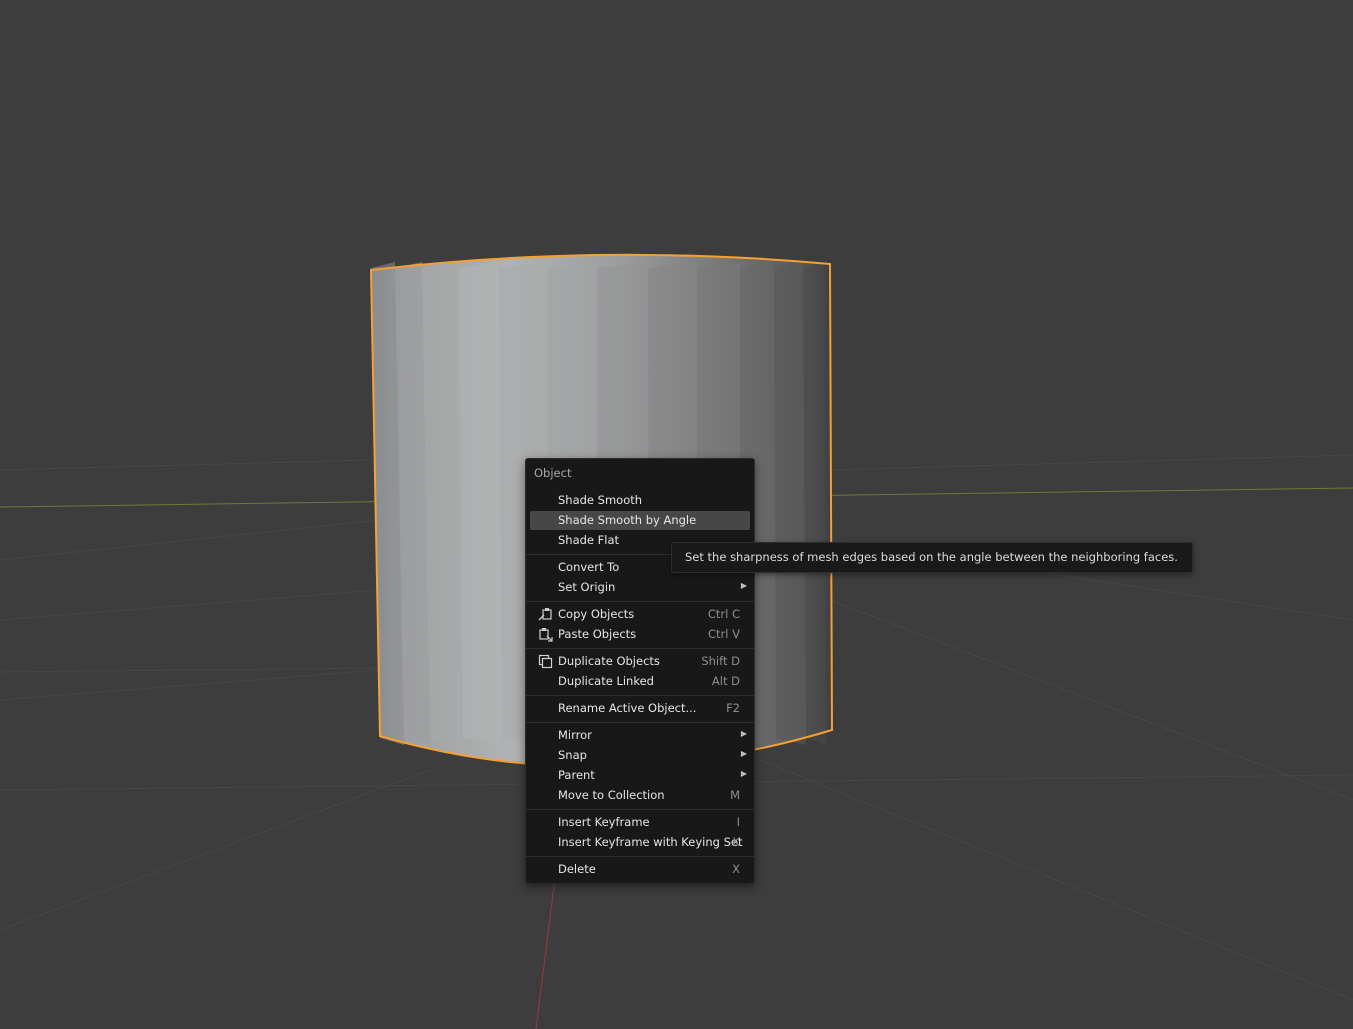 Image resolution: width=1353 pixels, height=1029 pixels. What do you see at coordinates (611, 795) in the screenshot?
I see `menu-item-label: Move to Collection` at bounding box center [611, 795].